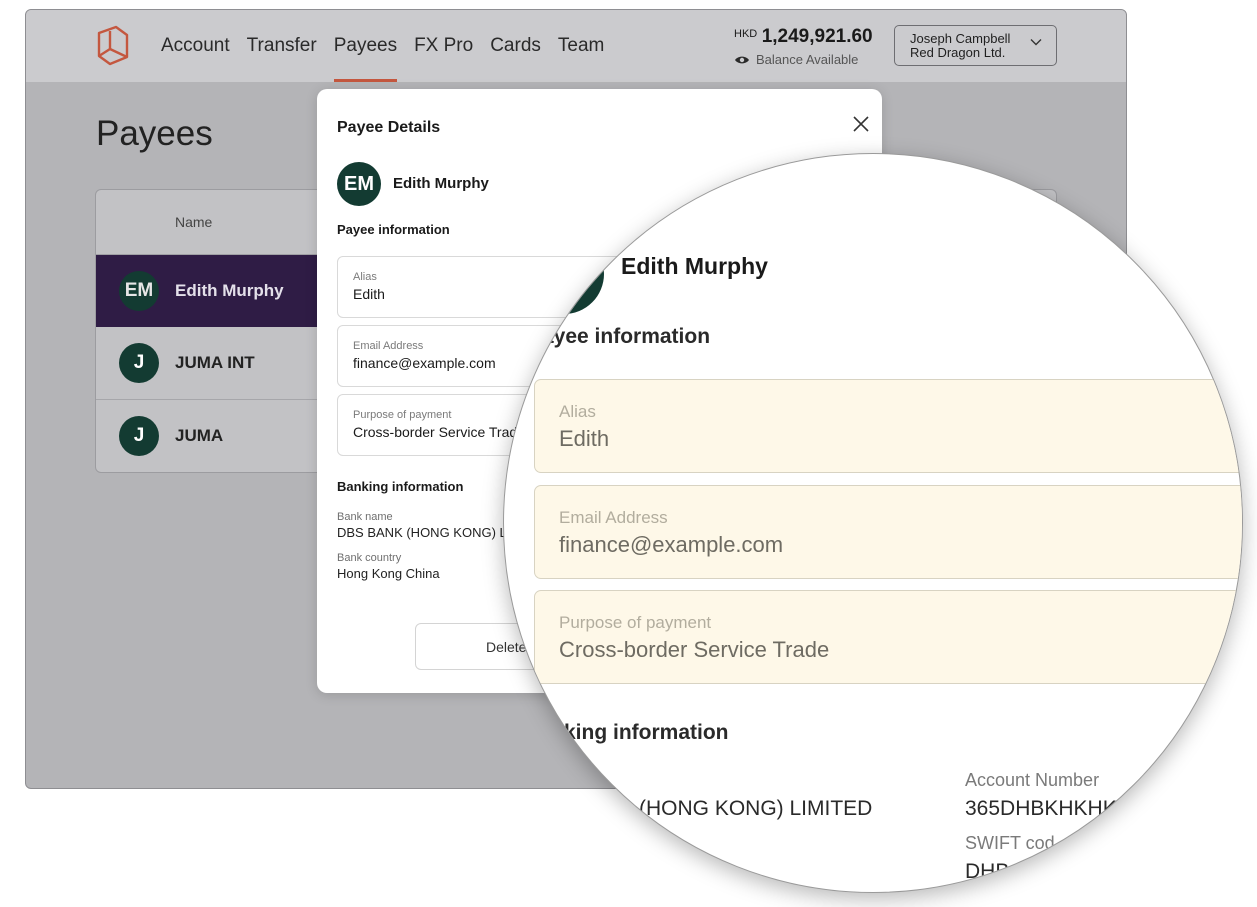  What do you see at coordinates (1041, 808) in the screenshot?
I see `account-number-value: 365DHBKHKHK` at bounding box center [1041, 808].